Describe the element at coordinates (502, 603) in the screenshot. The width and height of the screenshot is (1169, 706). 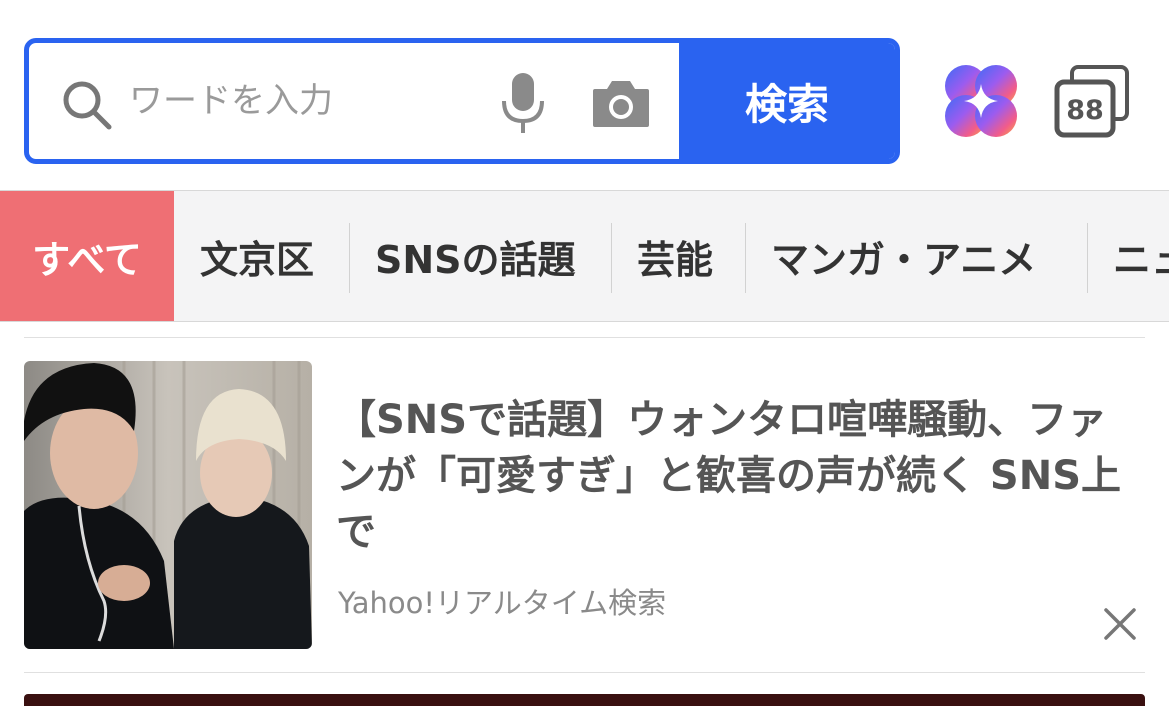
I see `article-source: Yahoo!リアルタイム検索` at that location.